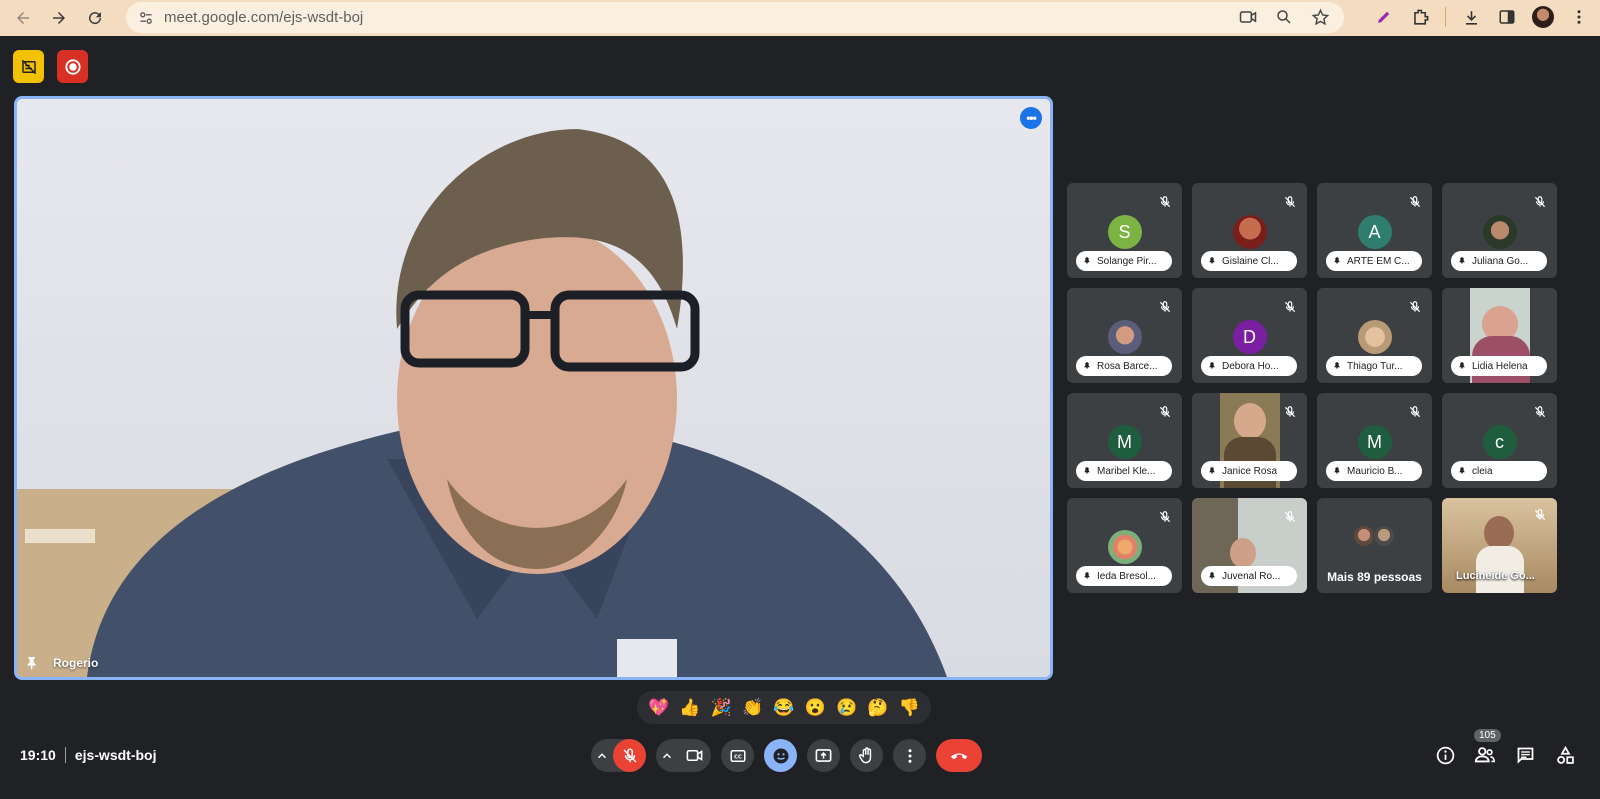  What do you see at coordinates (783, 707) in the screenshot?
I see `reaction-laughing: 😂` at bounding box center [783, 707].